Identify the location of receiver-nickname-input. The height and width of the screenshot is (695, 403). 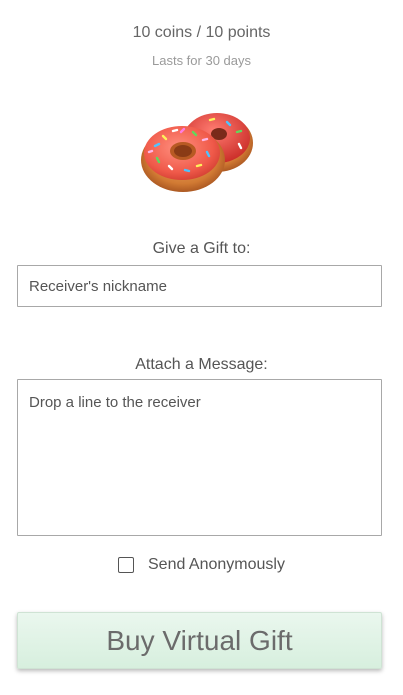
(199, 286).